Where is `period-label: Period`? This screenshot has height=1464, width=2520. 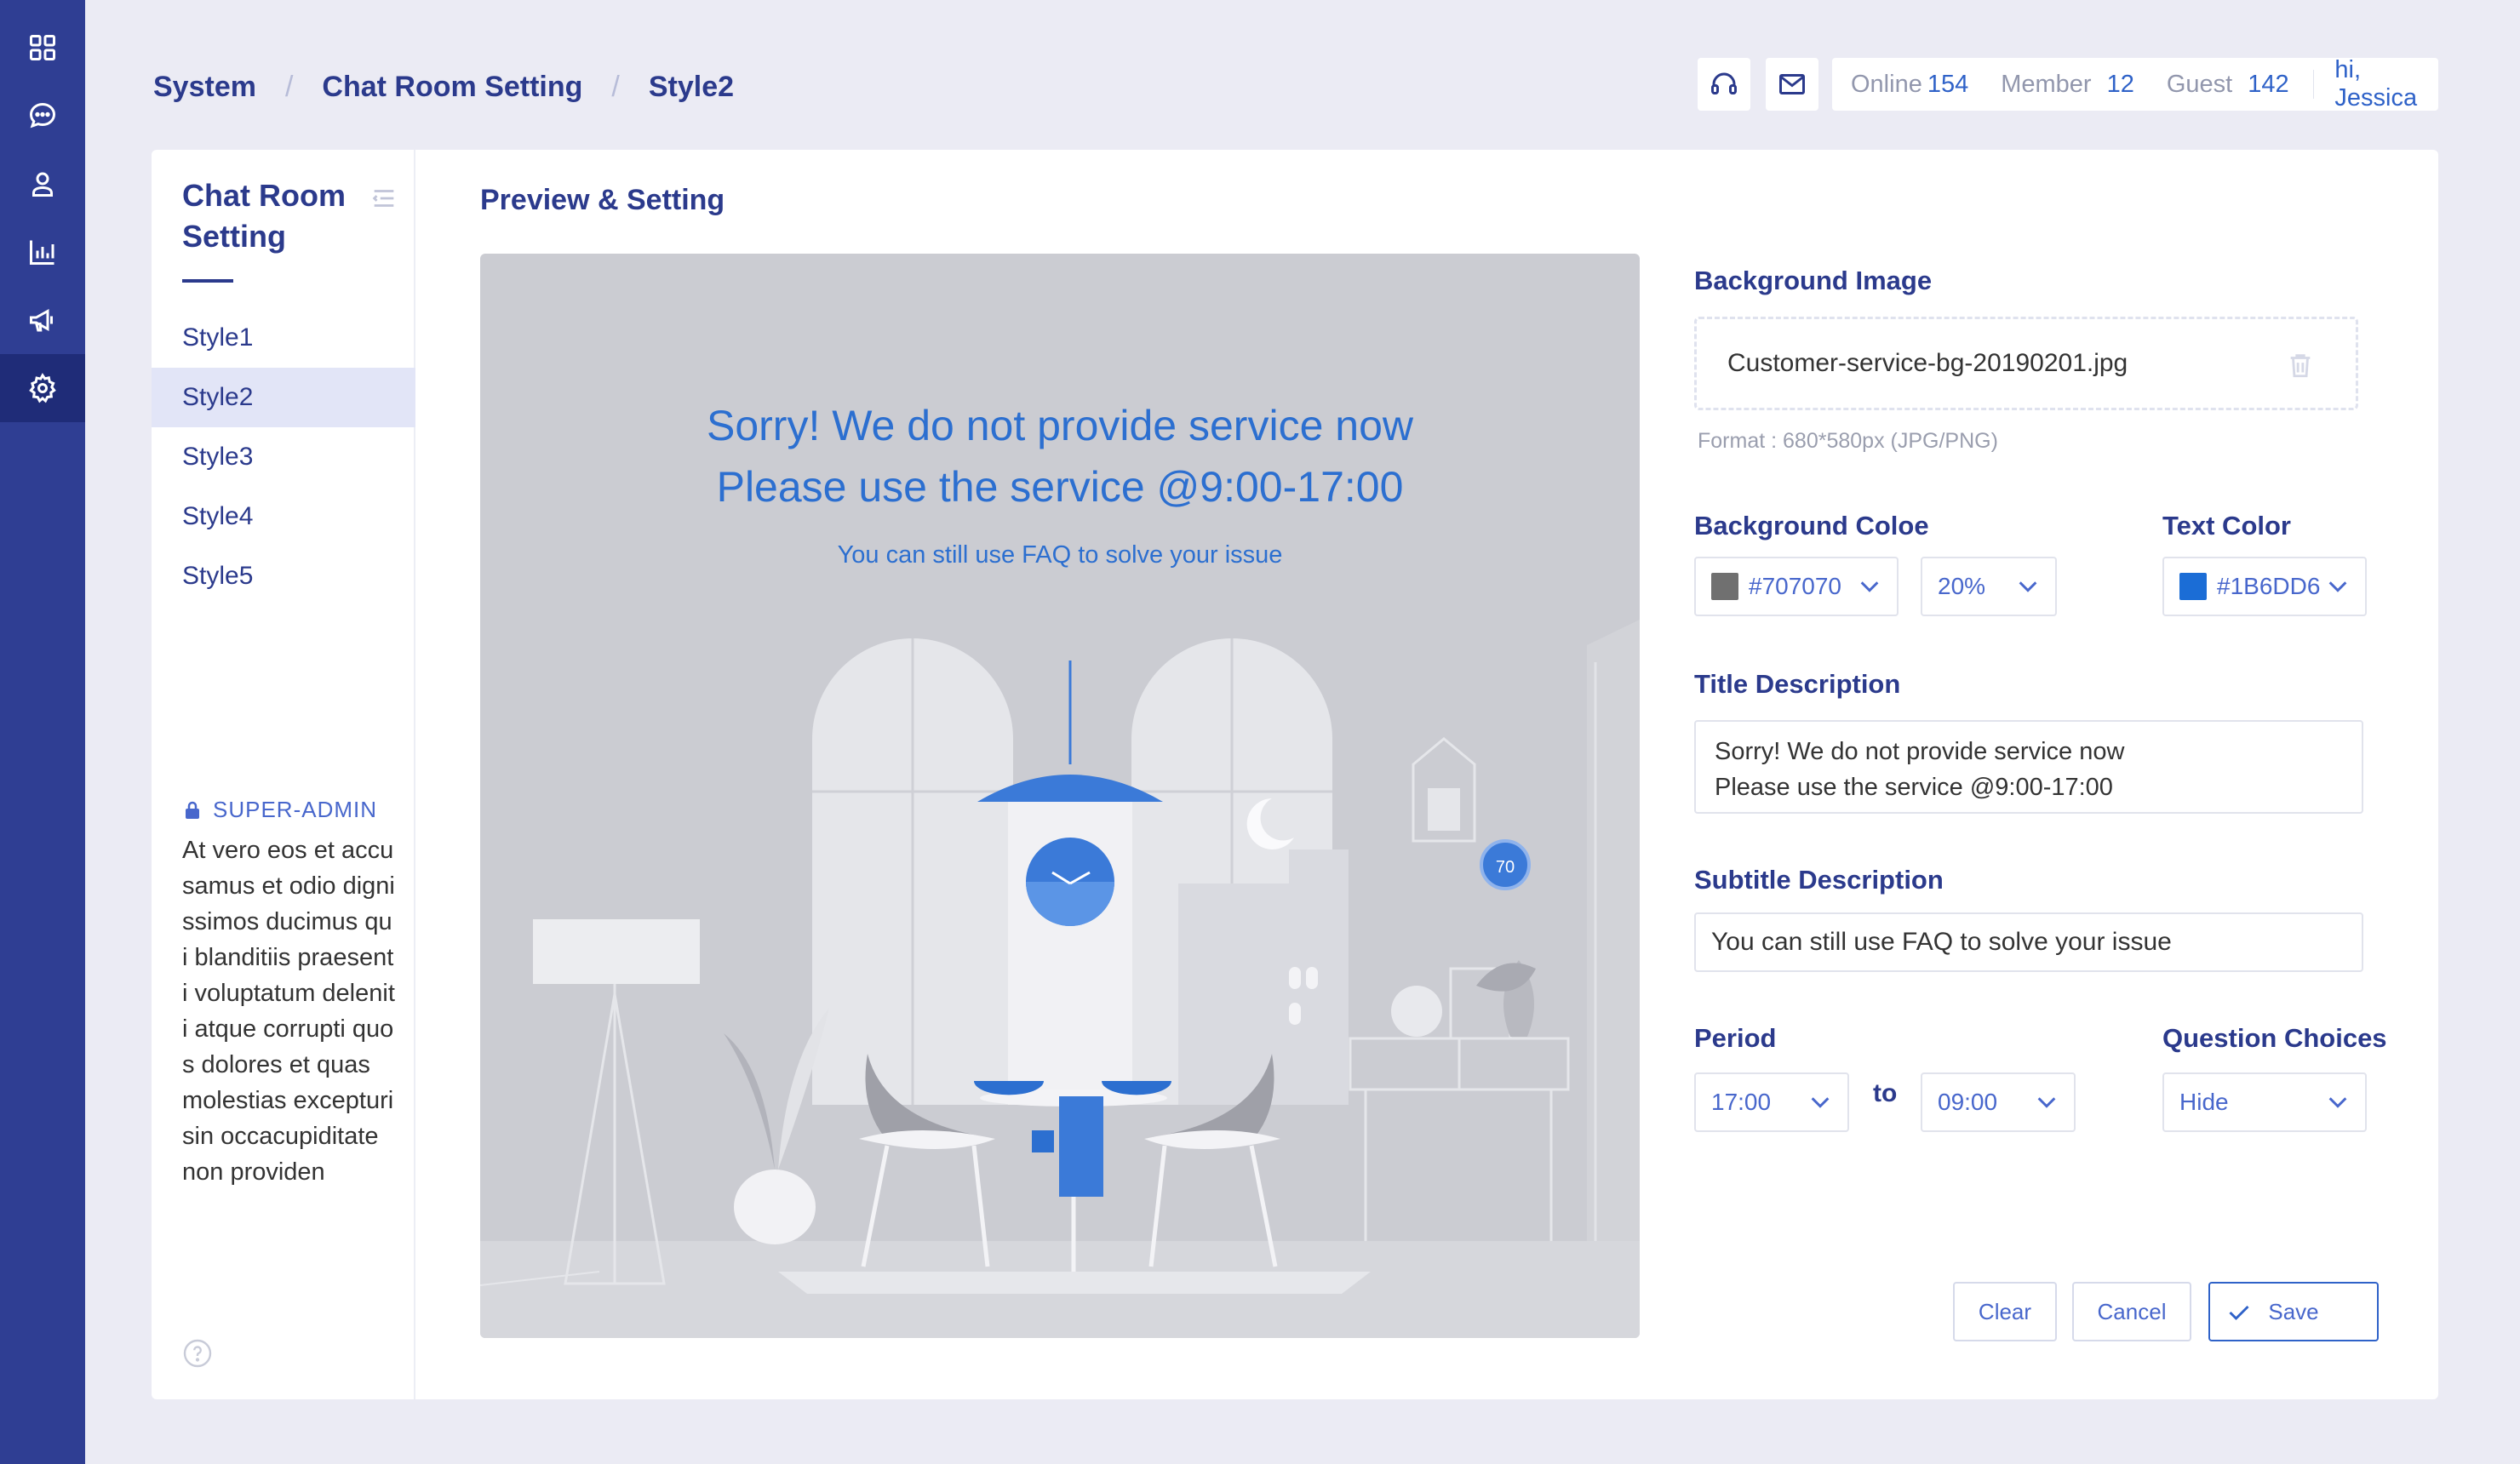 period-label: Period is located at coordinates (1735, 1038).